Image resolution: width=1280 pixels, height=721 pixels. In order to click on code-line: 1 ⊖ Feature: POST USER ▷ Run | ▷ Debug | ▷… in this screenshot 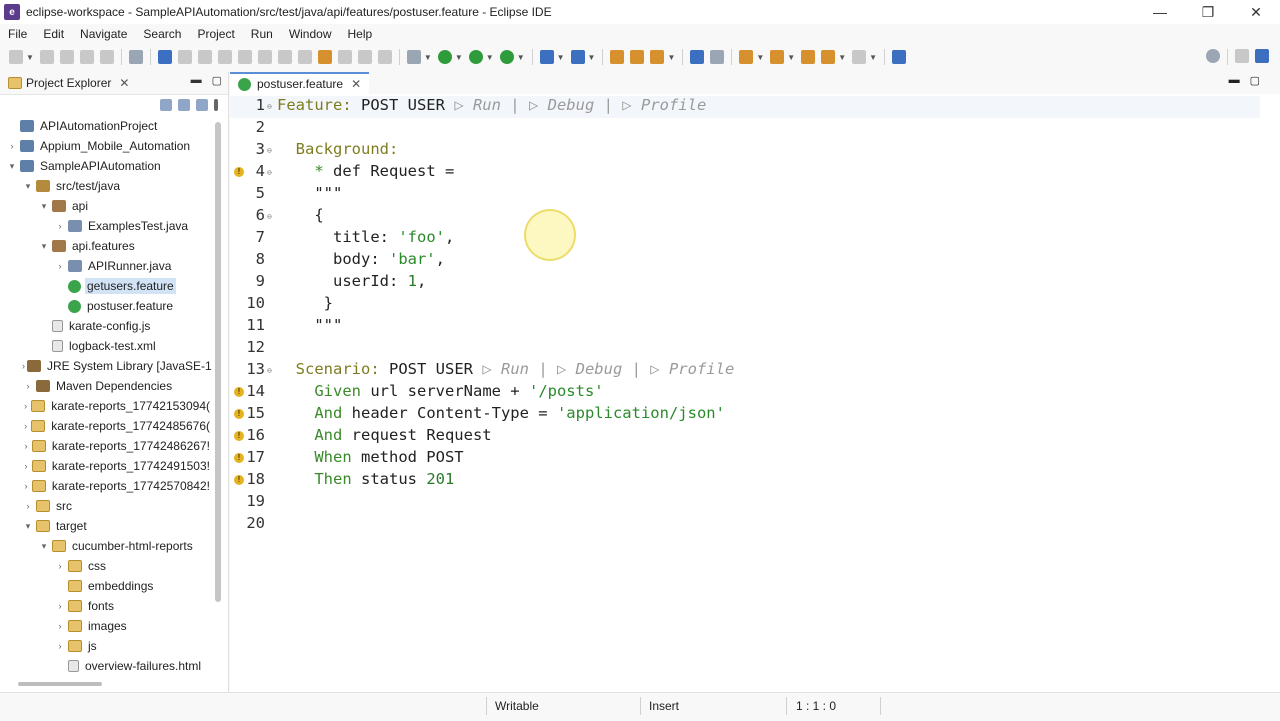, I will do `click(745, 107)`.